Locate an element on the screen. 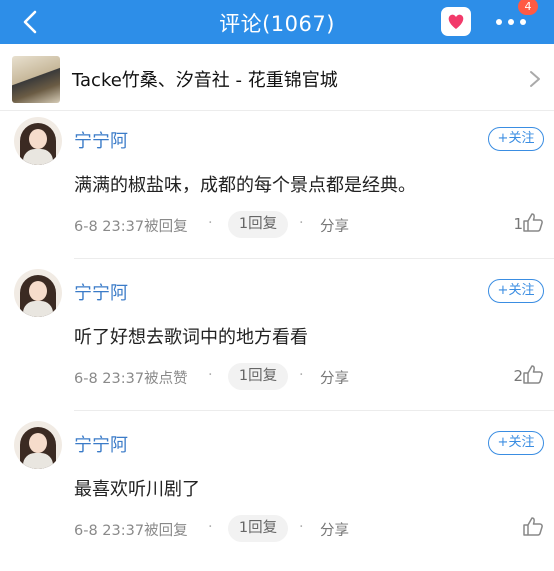 The image size is (554, 571). comment-text: 满满的椒盐味，成都的每个景点都是经典。 is located at coordinates (245, 185).